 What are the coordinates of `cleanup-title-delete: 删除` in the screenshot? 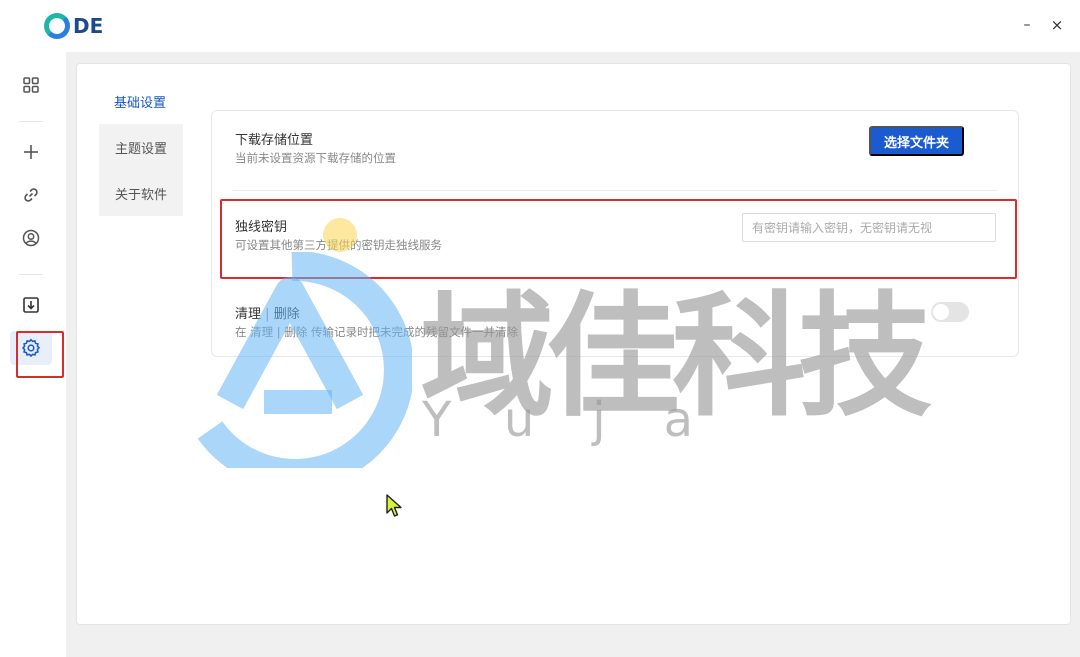 It's located at (286, 314).